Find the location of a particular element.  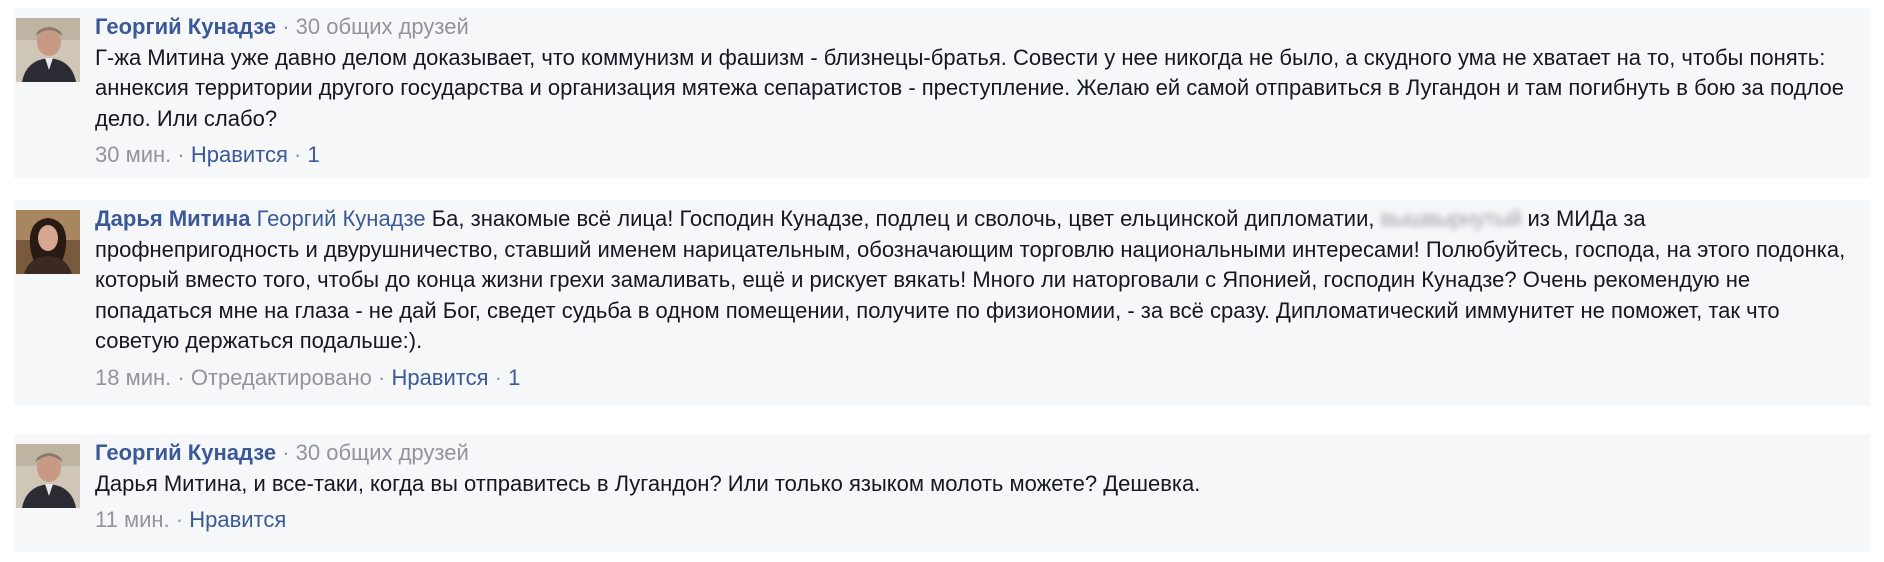

comment-meta: 18 мин. · Отредактировано · Нравится · 1 is located at coordinates (972, 378).